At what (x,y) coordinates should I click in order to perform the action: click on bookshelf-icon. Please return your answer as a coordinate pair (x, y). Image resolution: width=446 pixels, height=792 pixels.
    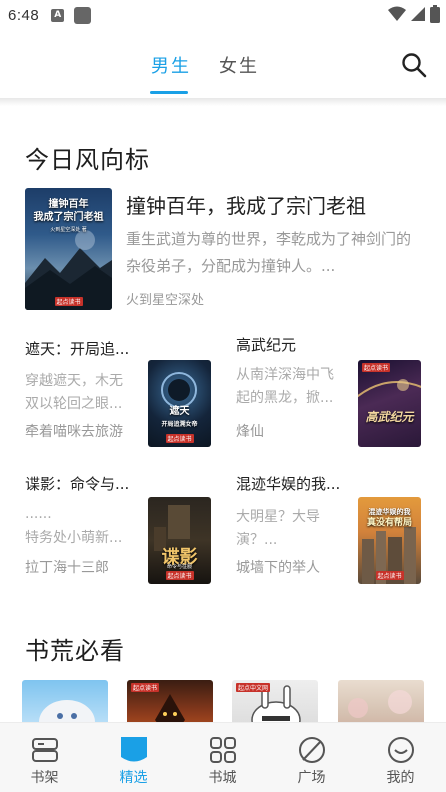
    Looking at the image, I should click on (45, 750).